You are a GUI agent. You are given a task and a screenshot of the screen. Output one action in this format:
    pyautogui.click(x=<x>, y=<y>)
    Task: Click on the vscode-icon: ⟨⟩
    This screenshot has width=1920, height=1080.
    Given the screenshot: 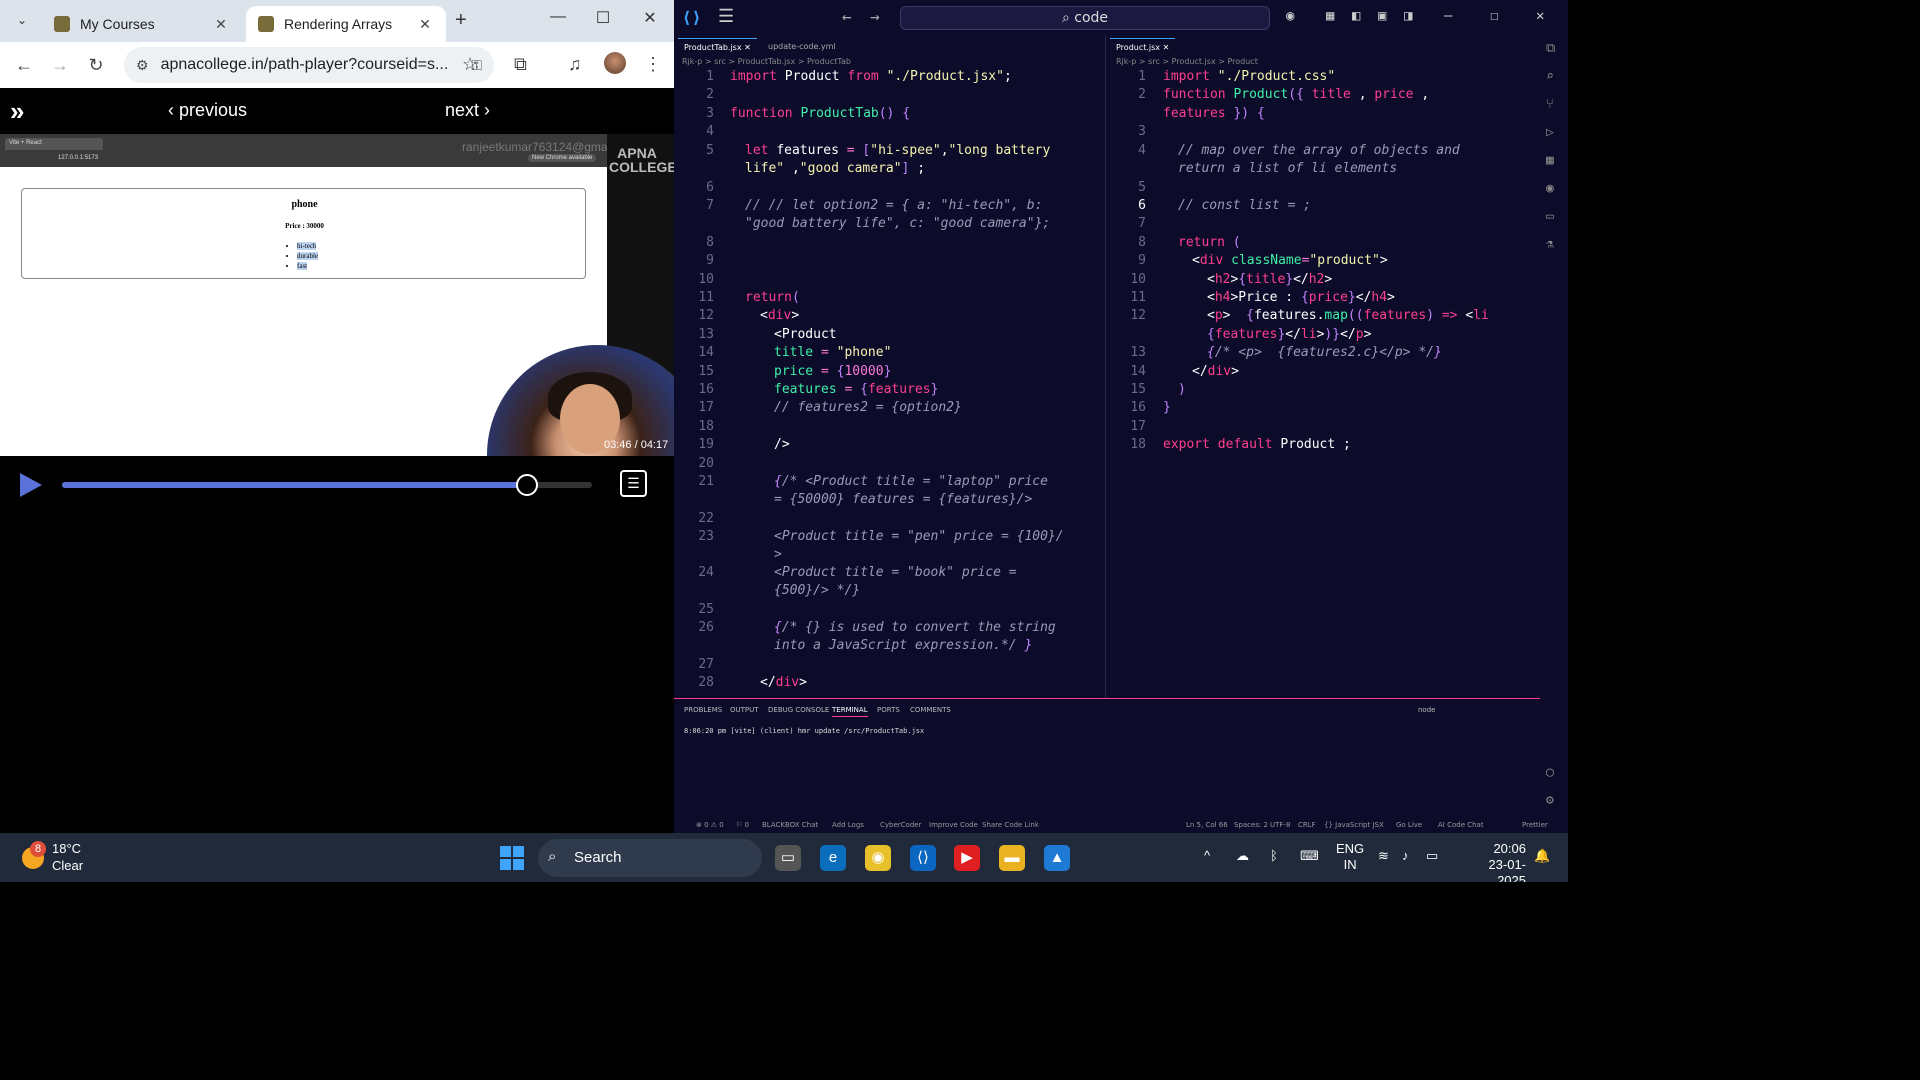 What is the action you would take?
    pyautogui.click(x=923, y=858)
    